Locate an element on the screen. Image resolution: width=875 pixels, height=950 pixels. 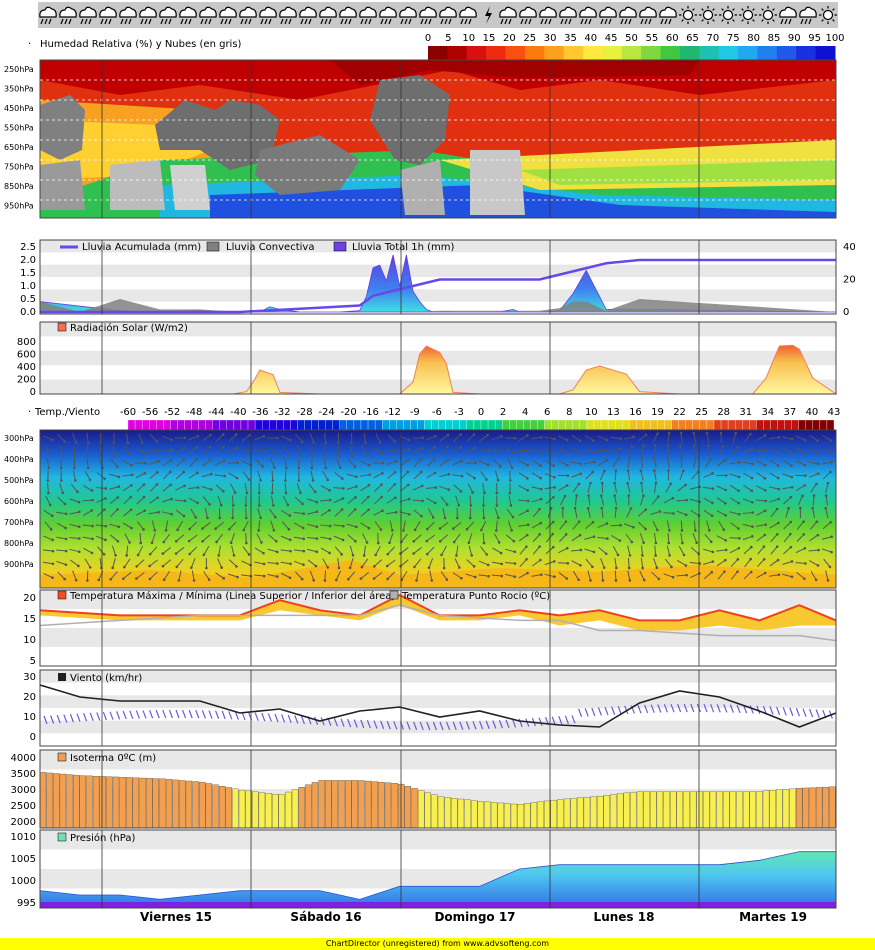
tempwind-scale-label: 43 is located at coordinates (834, 412).